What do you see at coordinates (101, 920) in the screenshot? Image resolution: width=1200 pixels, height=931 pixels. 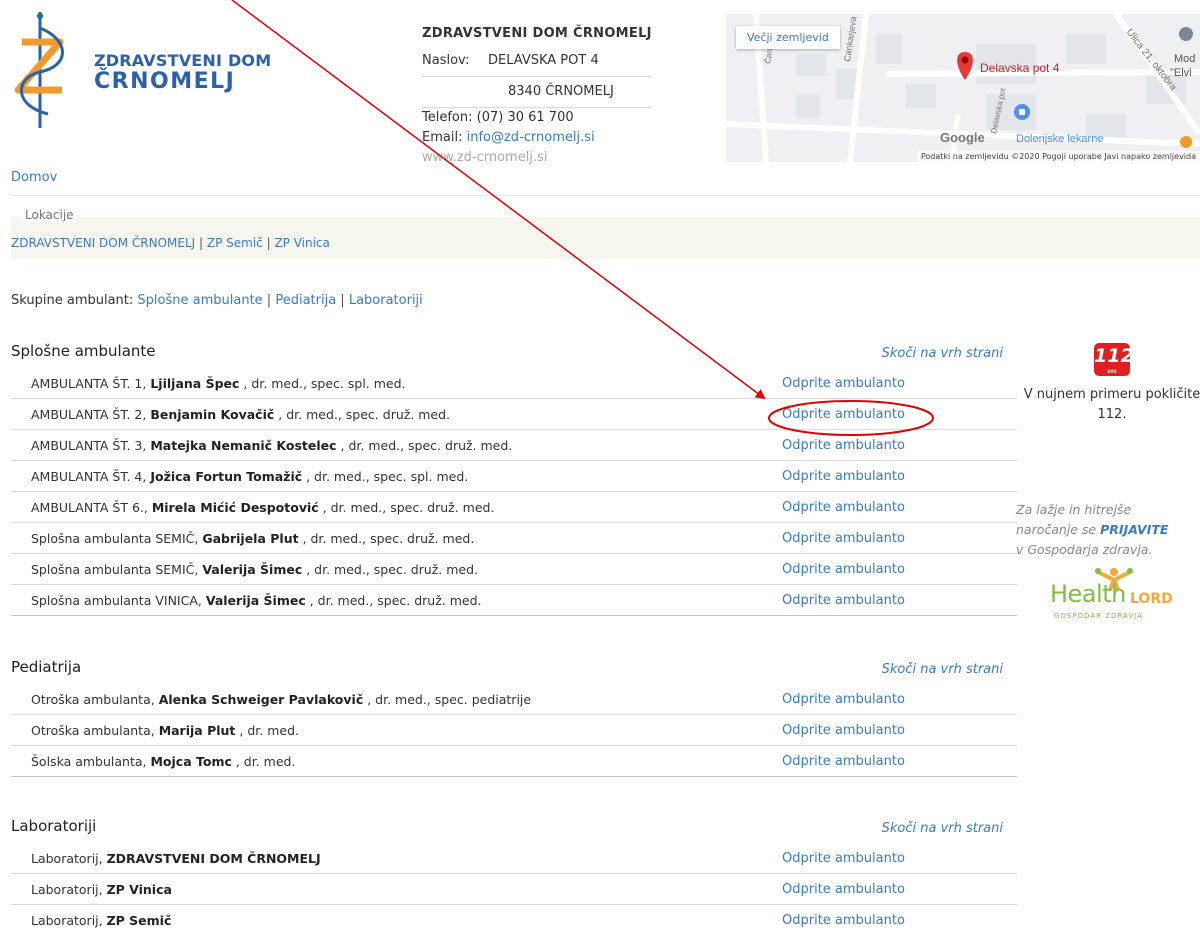 I see `clinic-name: Laboratorij, ZP Semič` at bounding box center [101, 920].